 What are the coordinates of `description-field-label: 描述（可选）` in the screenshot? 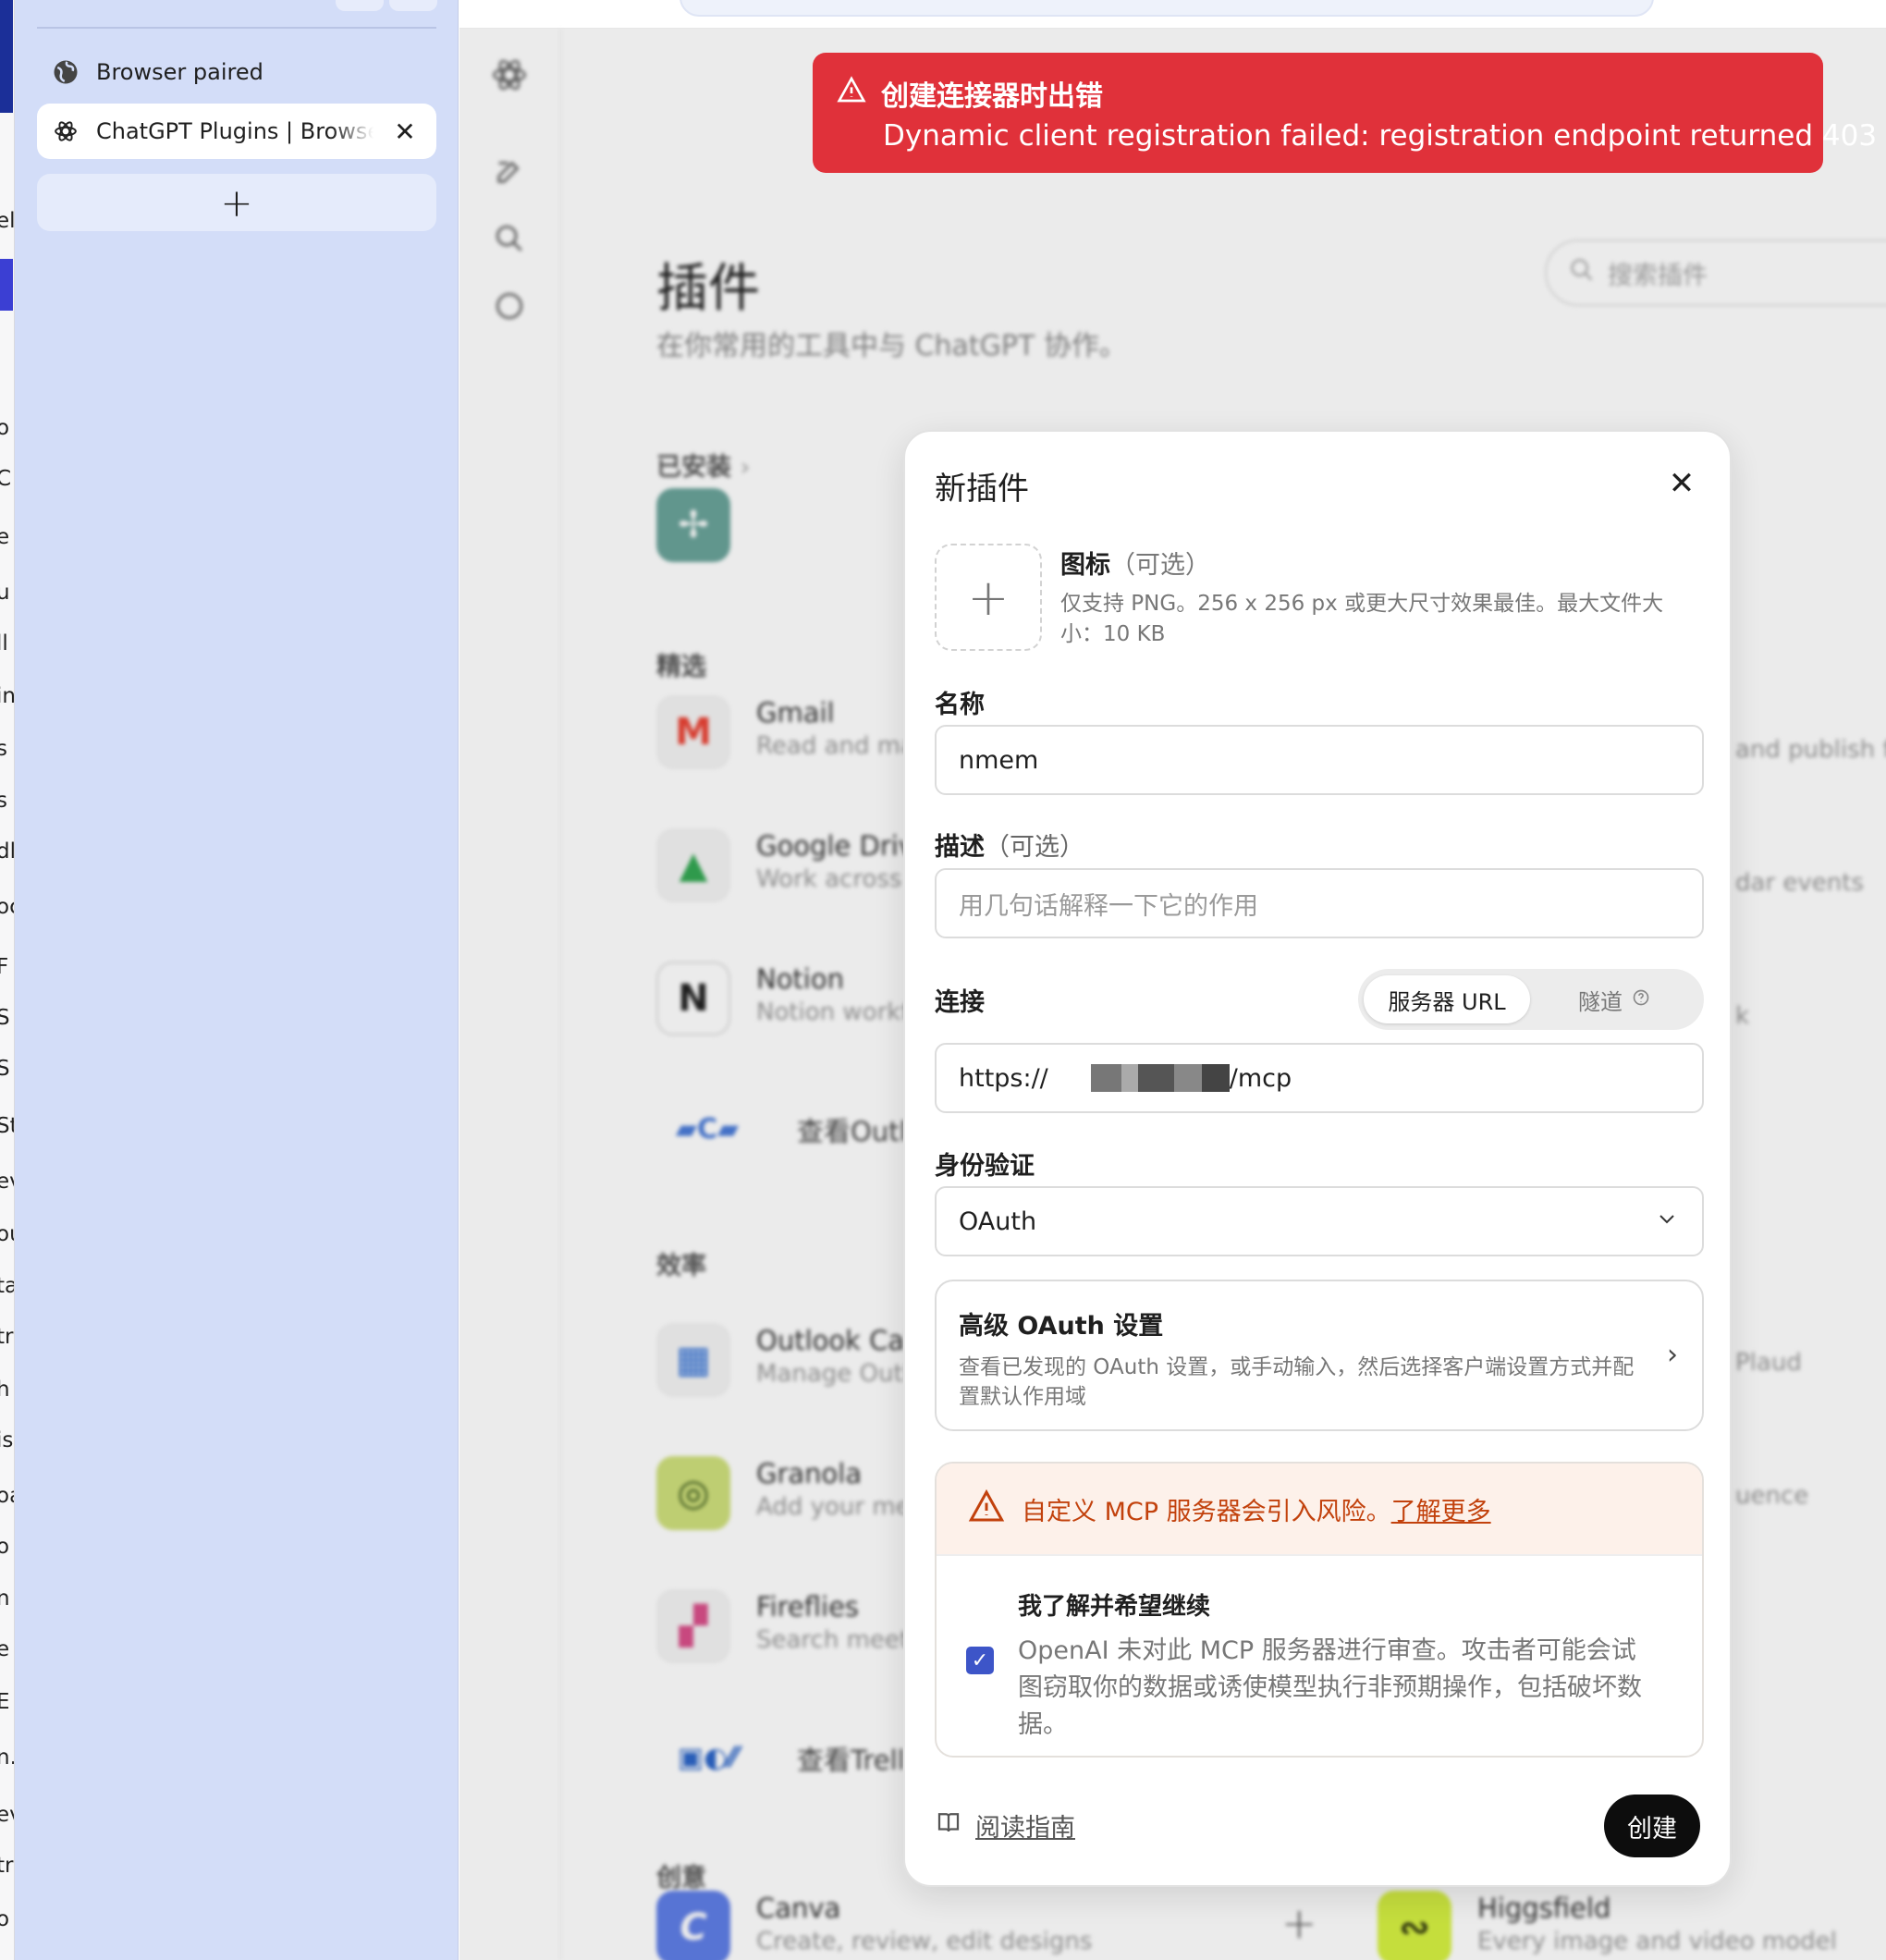 It's located at (1009, 845).